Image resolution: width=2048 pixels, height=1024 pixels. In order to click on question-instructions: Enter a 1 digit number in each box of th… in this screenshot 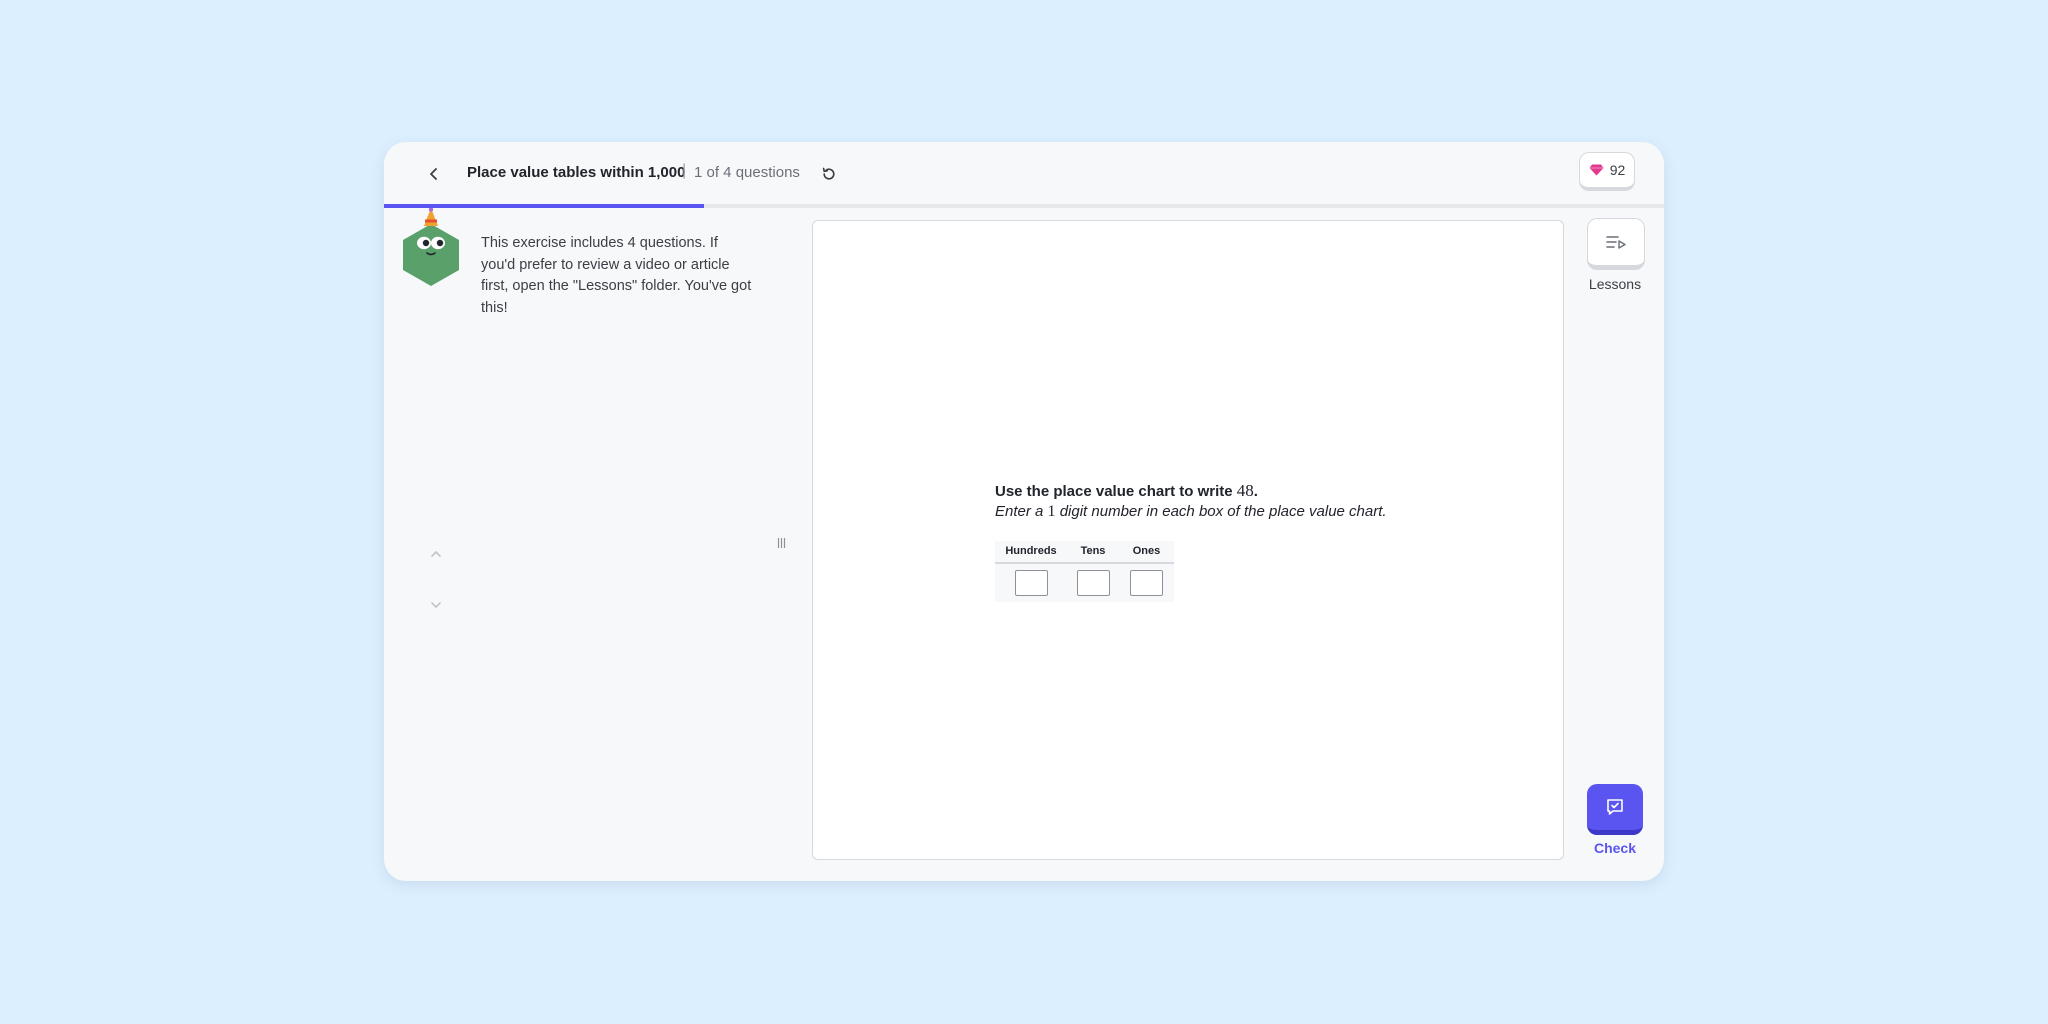, I will do `click(1191, 511)`.